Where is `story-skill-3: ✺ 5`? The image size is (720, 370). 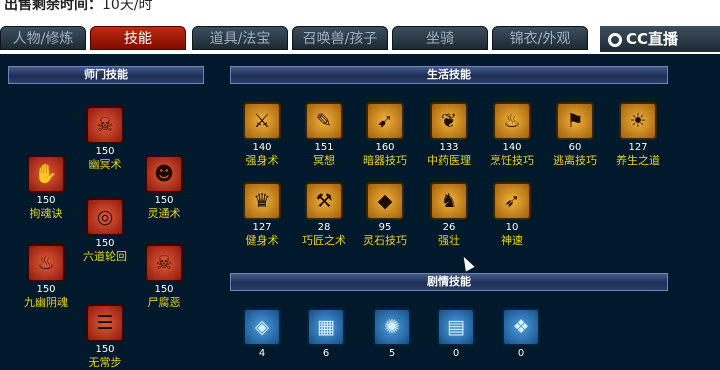
story-skill-3: ✺ 5 is located at coordinates (392, 334).